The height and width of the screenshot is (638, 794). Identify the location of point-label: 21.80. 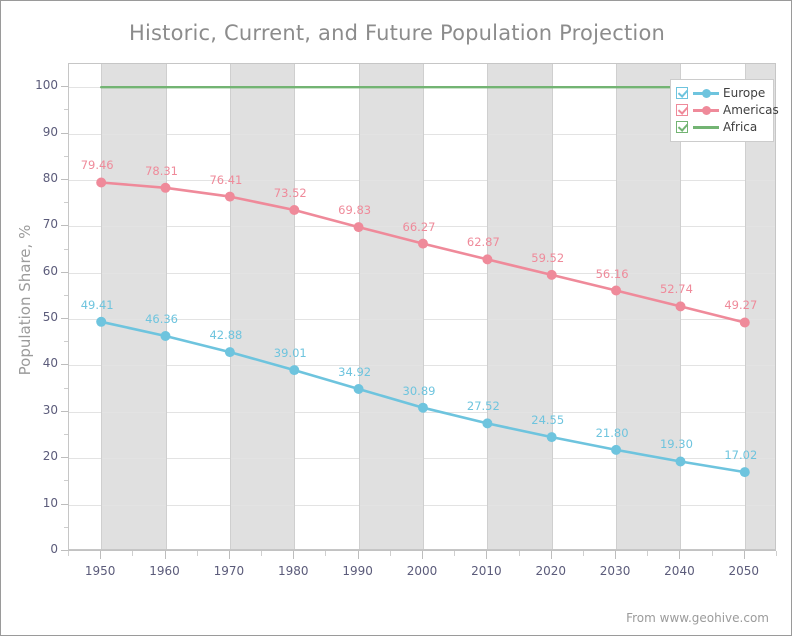
(612, 432).